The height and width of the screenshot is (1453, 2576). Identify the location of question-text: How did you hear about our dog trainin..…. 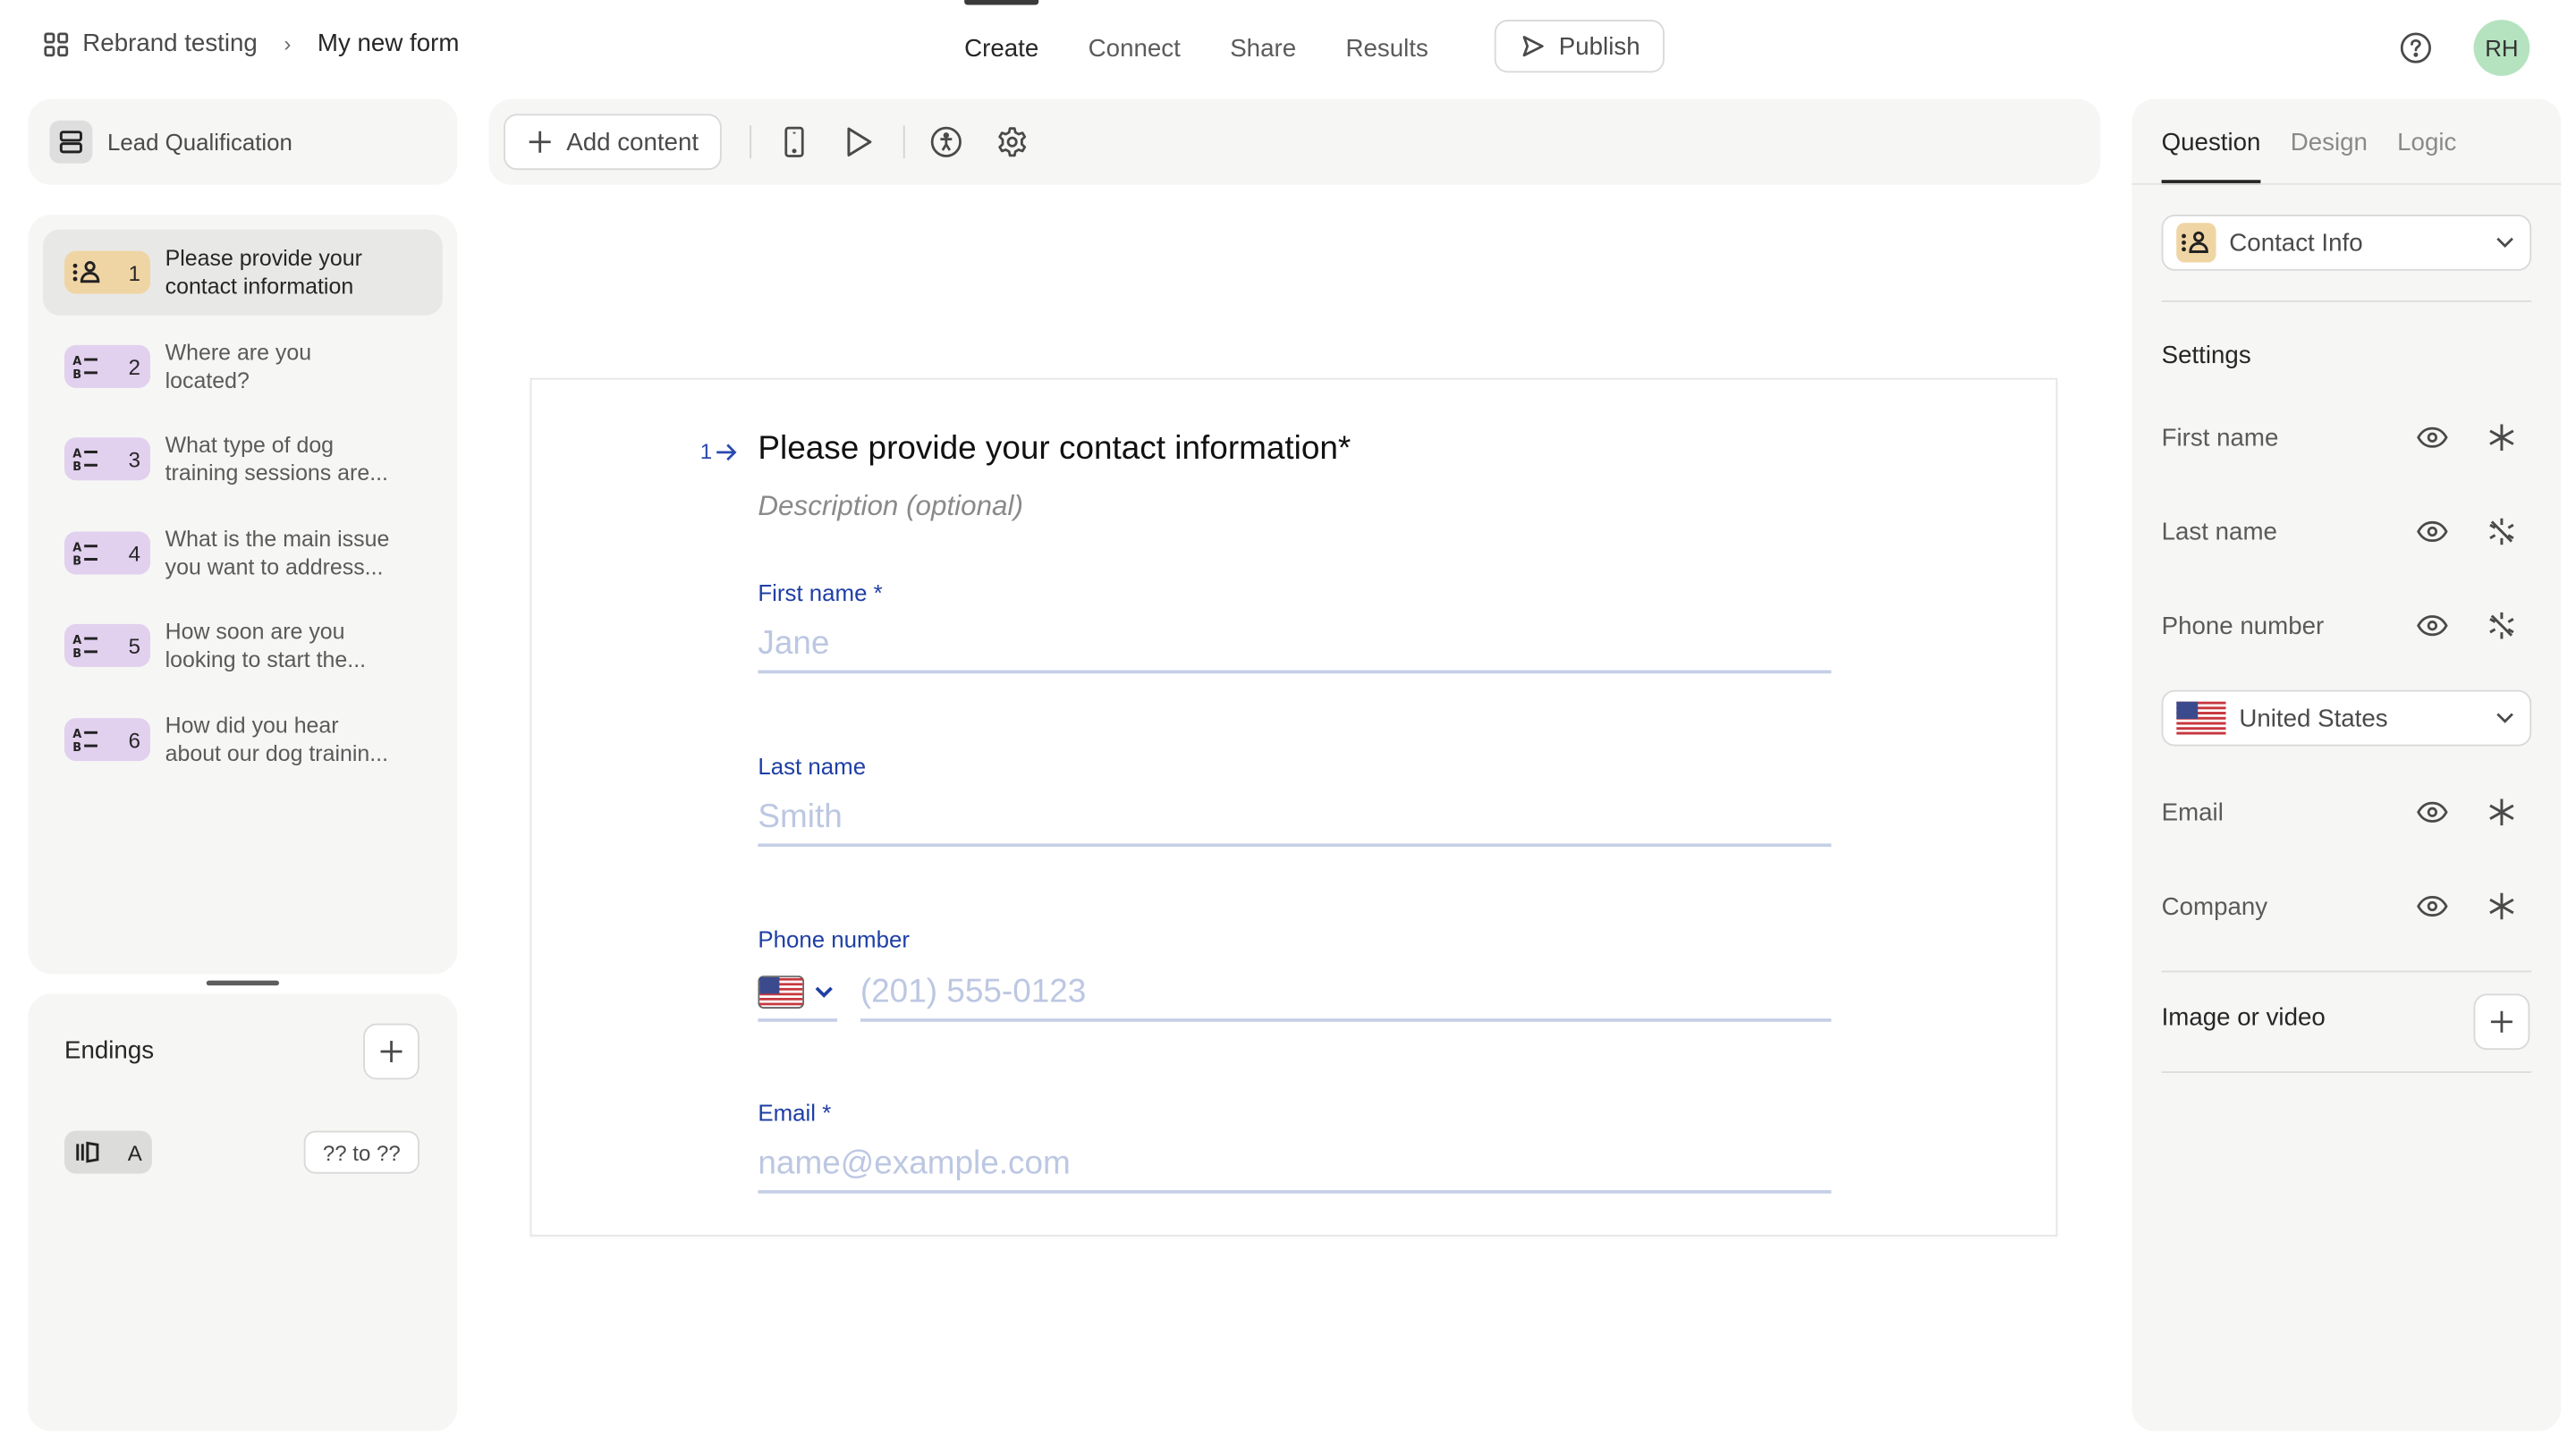
(297, 740).